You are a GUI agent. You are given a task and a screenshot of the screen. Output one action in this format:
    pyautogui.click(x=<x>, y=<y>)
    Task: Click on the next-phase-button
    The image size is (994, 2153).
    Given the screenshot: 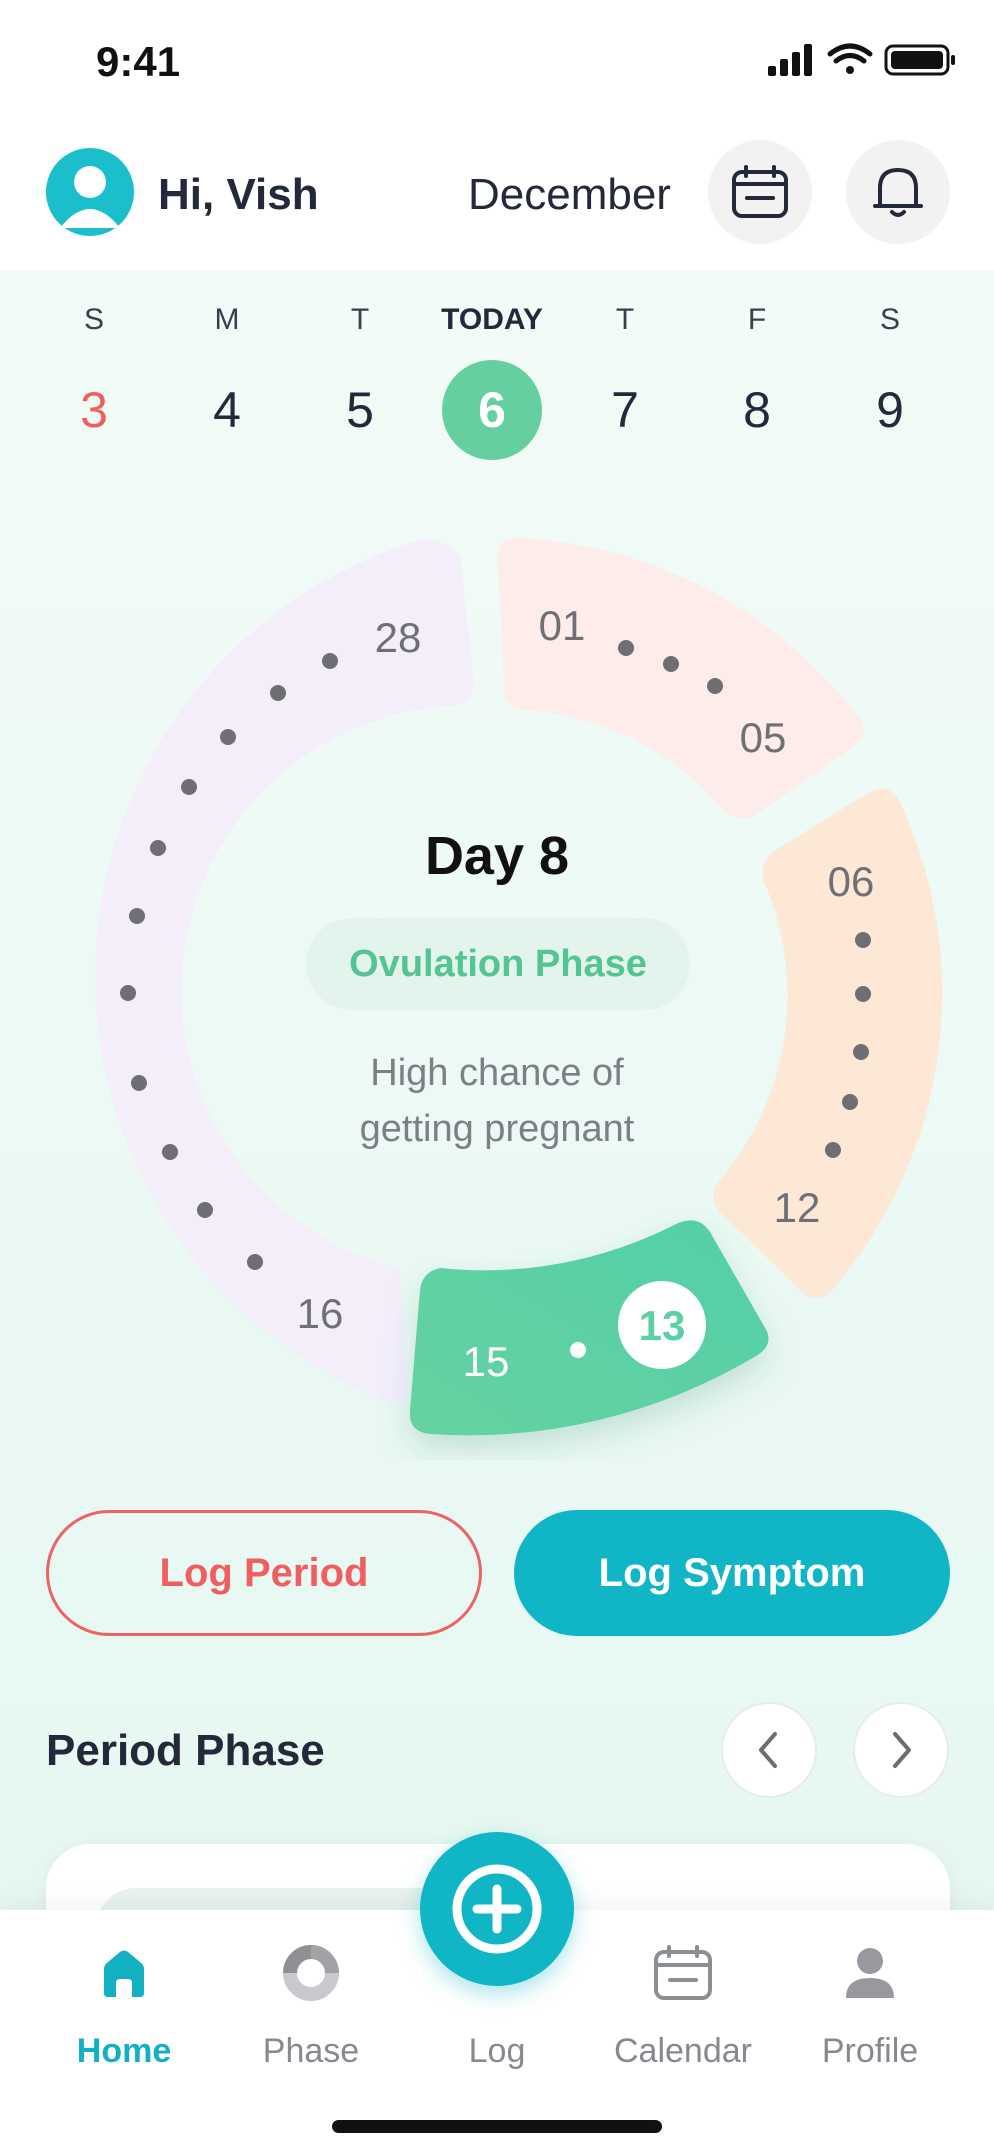 What is the action you would take?
    pyautogui.click(x=901, y=1750)
    